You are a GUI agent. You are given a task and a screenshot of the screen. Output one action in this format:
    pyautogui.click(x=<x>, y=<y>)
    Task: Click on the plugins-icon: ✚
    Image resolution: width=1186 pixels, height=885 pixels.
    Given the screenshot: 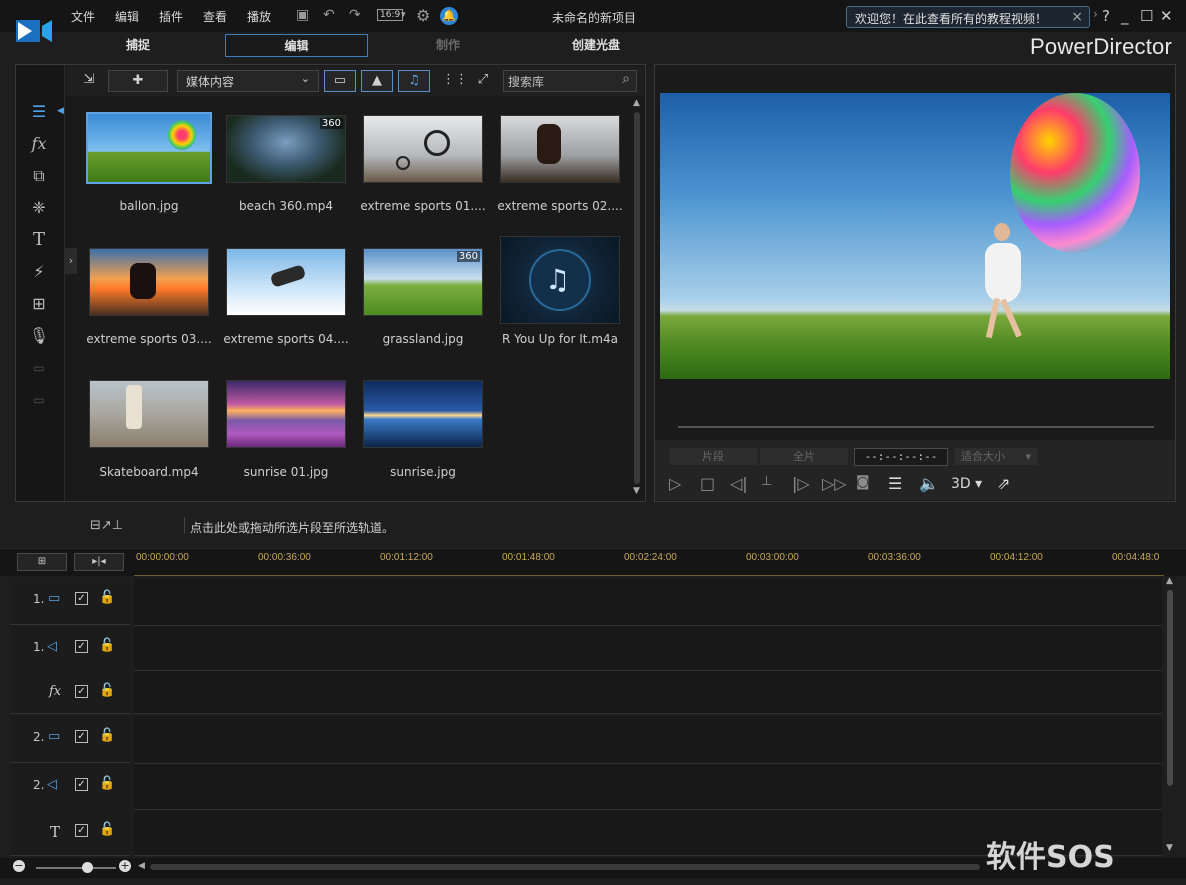 What is the action you would take?
    pyautogui.click(x=138, y=81)
    